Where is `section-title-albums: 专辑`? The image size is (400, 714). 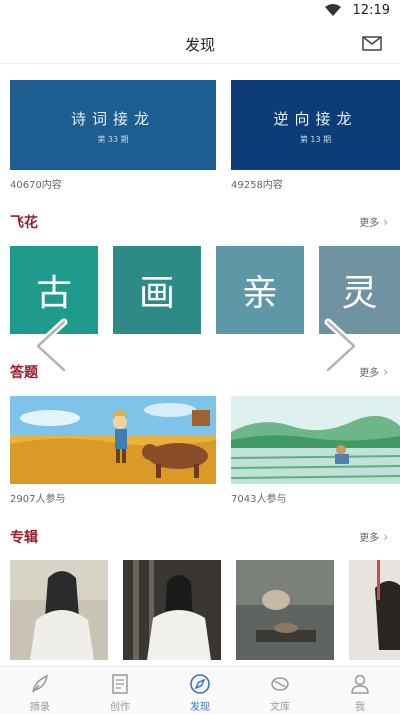
section-title-albums: 专辑 is located at coordinates (24, 538).